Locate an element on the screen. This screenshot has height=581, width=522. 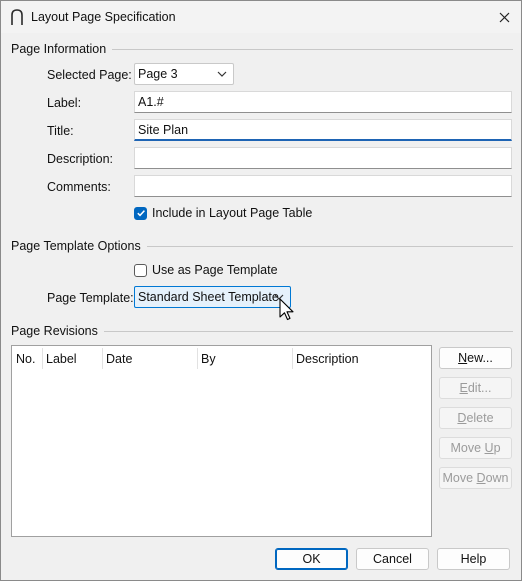
page-template-dropdown: Standard Sheet Template is located at coordinates (212, 297).